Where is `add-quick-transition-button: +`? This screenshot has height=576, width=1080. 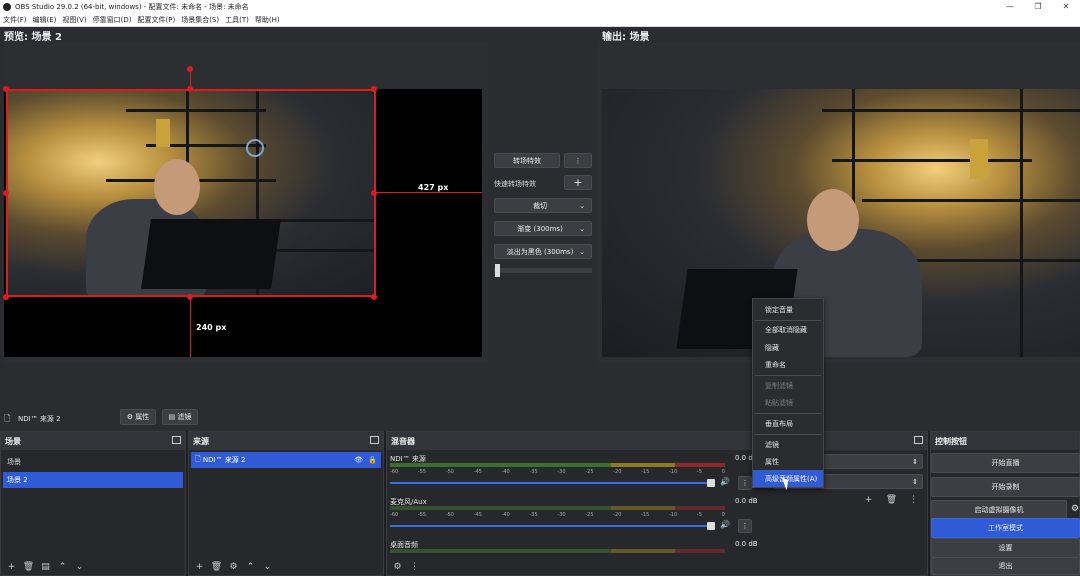
add-quick-transition-button: + is located at coordinates (578, 182).